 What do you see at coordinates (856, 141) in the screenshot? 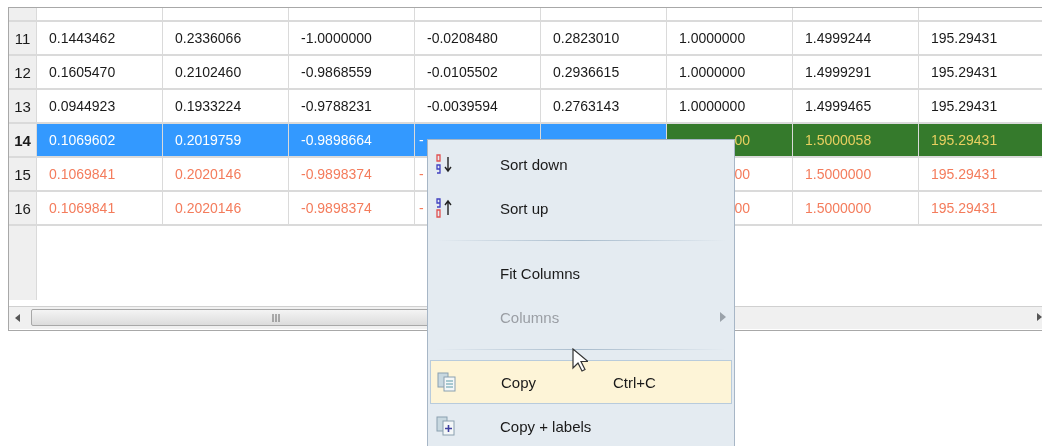
I see `table-cell: 1.5000058` at bounding box center [856, 141].